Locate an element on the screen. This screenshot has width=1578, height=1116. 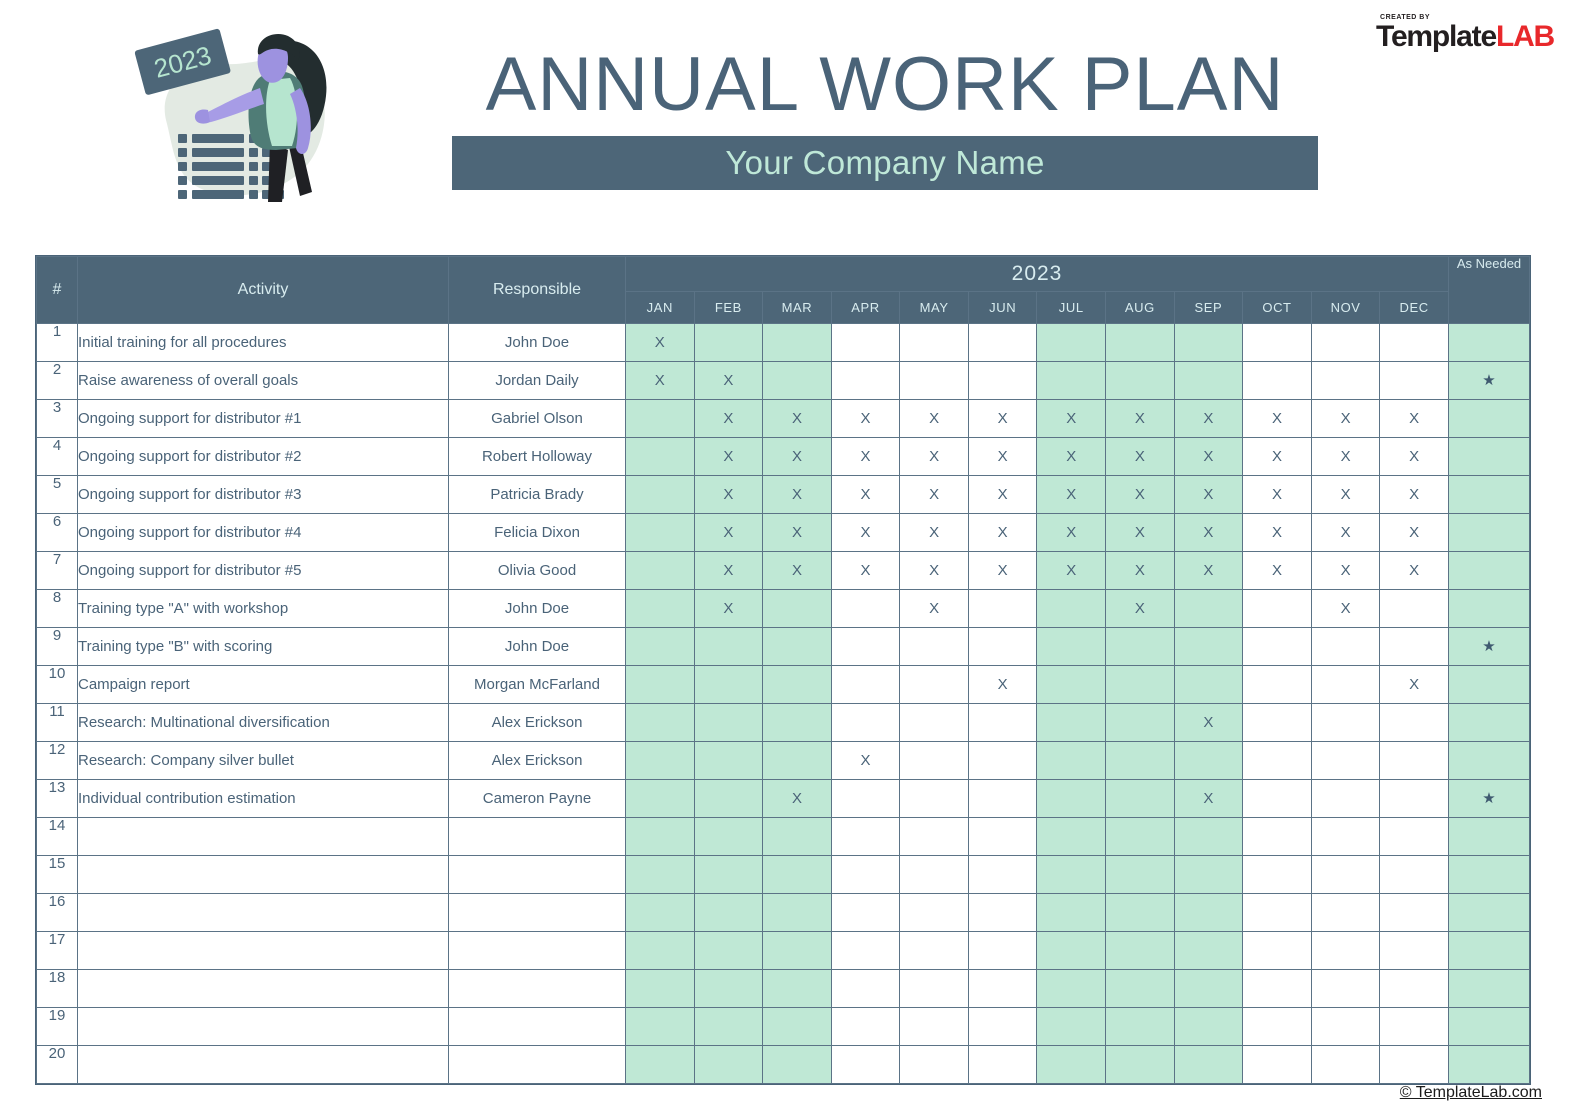
activity-cell: Ongoing support for distributor #5 is located at coordinates (263, 570).